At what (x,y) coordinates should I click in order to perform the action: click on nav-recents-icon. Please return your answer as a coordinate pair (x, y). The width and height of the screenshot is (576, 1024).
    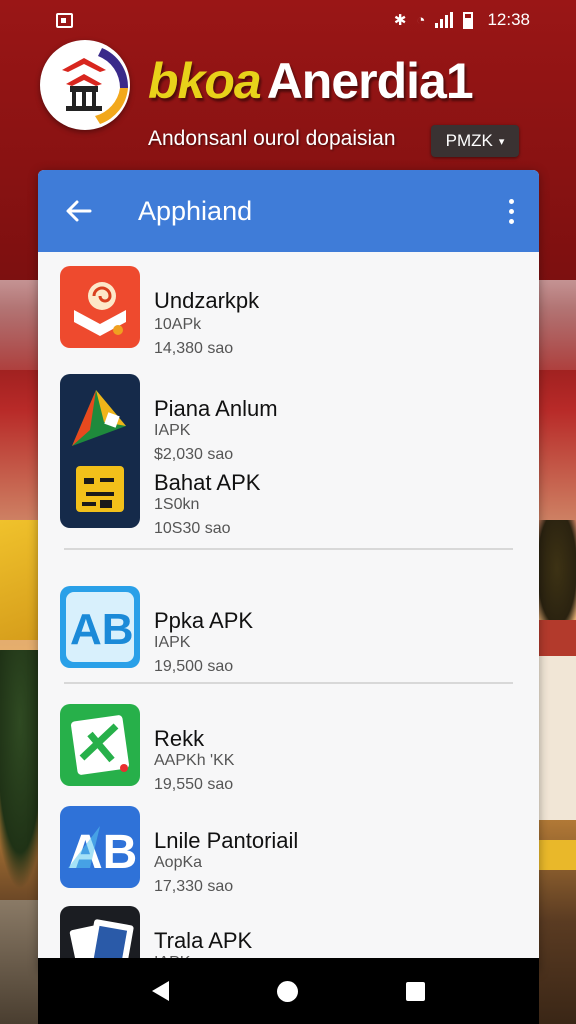
    Looking at the image, I should click on (415, 991).